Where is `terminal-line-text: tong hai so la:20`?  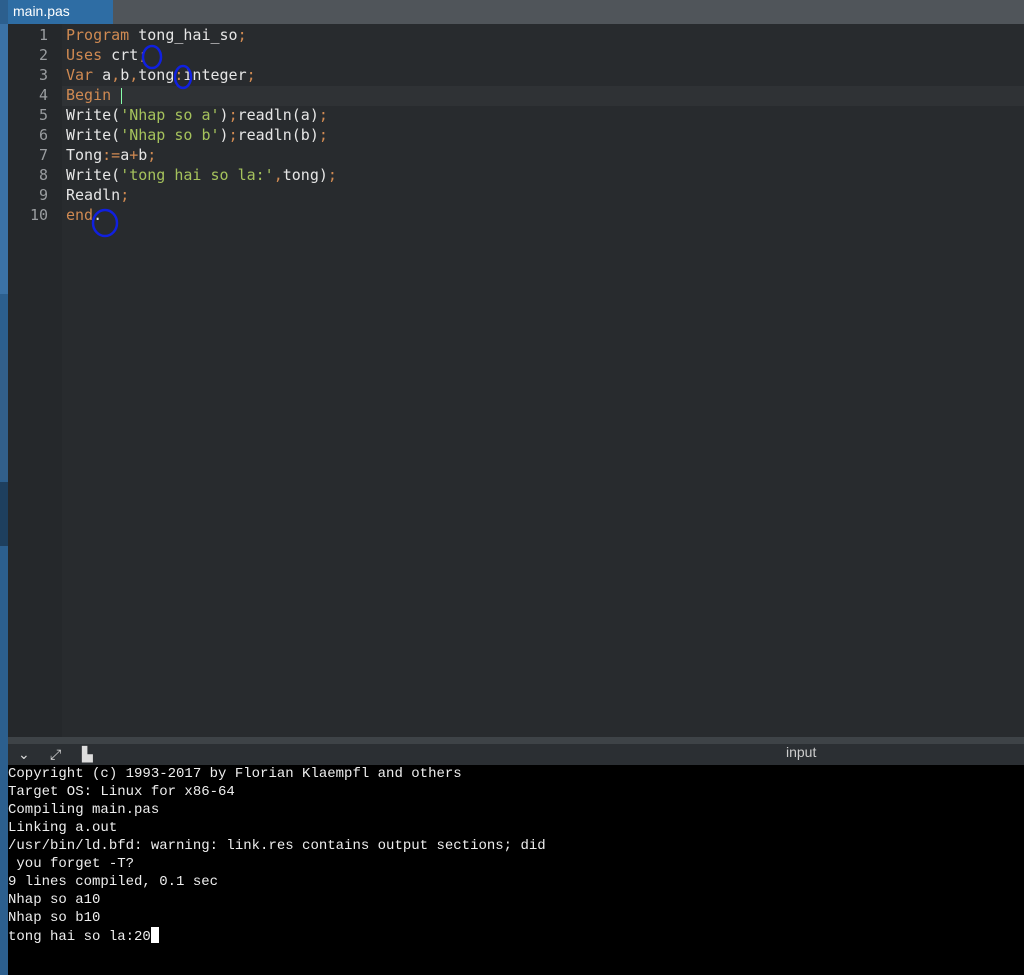
terminal-line-text: tong hai so la:20 is located at coordinates (79, 937).